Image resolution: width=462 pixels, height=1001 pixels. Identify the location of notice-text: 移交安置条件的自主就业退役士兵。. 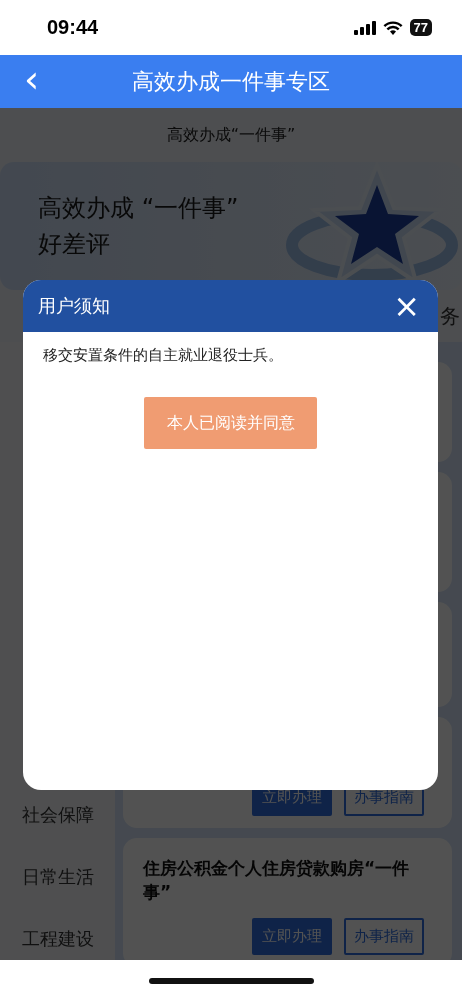
(163, 355).